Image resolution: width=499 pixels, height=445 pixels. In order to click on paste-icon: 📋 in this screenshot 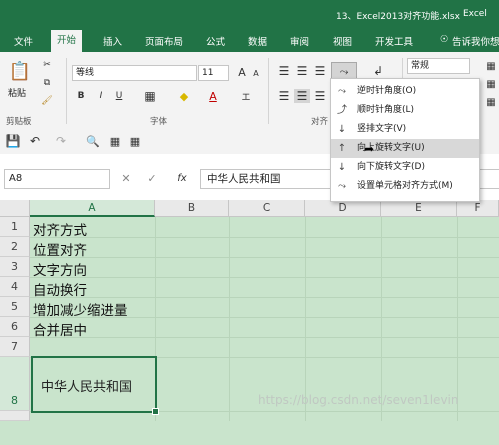, I will do `click(20, 71)`.